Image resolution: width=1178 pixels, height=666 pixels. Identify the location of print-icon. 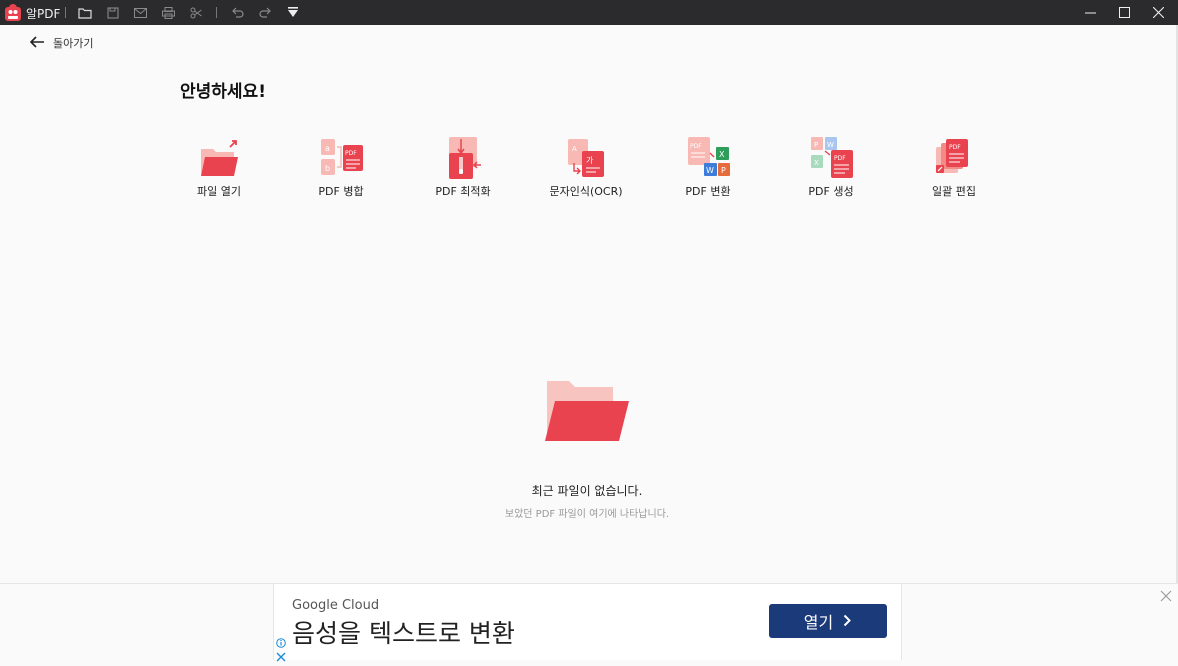
(168, 12).